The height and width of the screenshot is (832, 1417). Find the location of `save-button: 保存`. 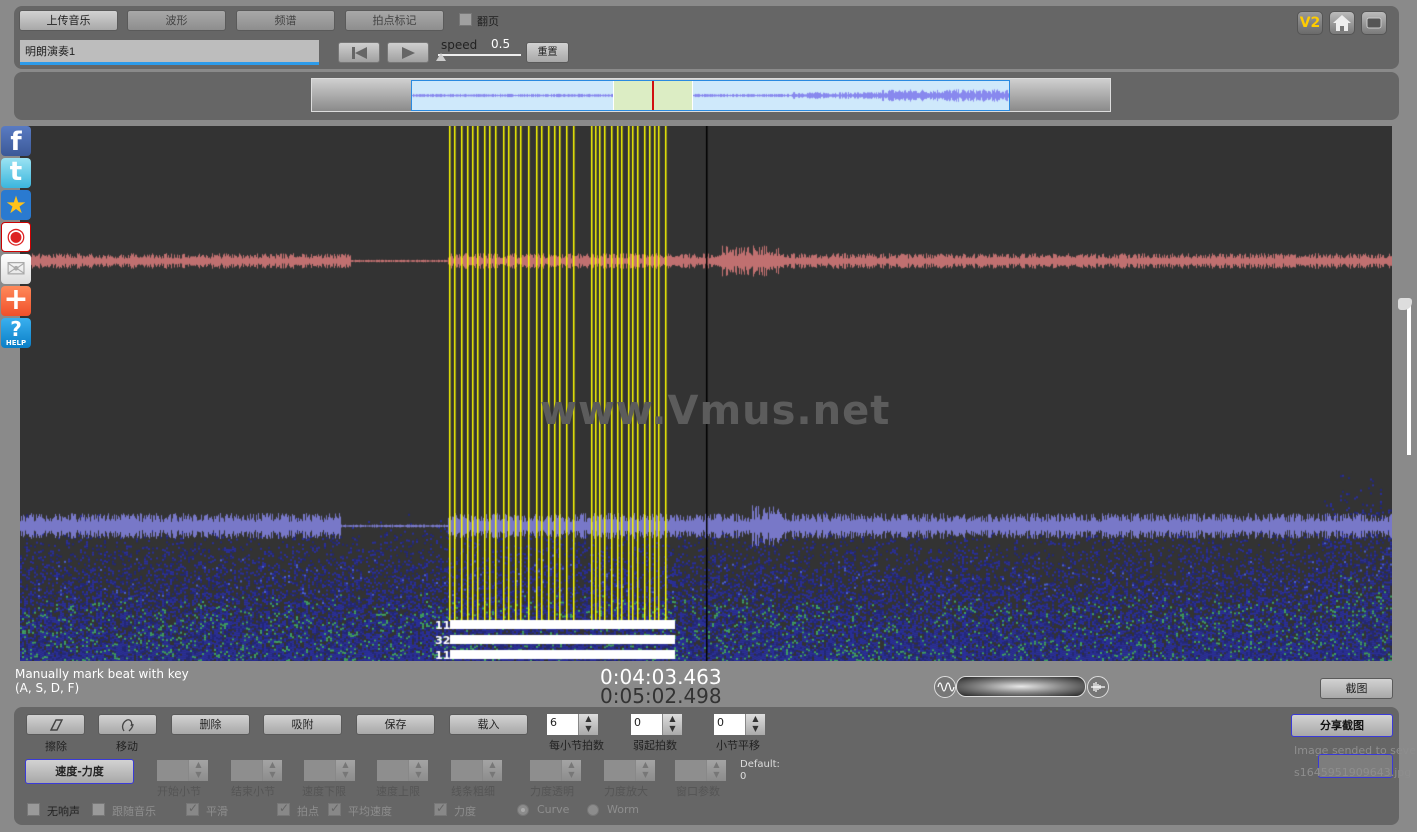

save-button: 保存 is located at coordinates (395, 724).